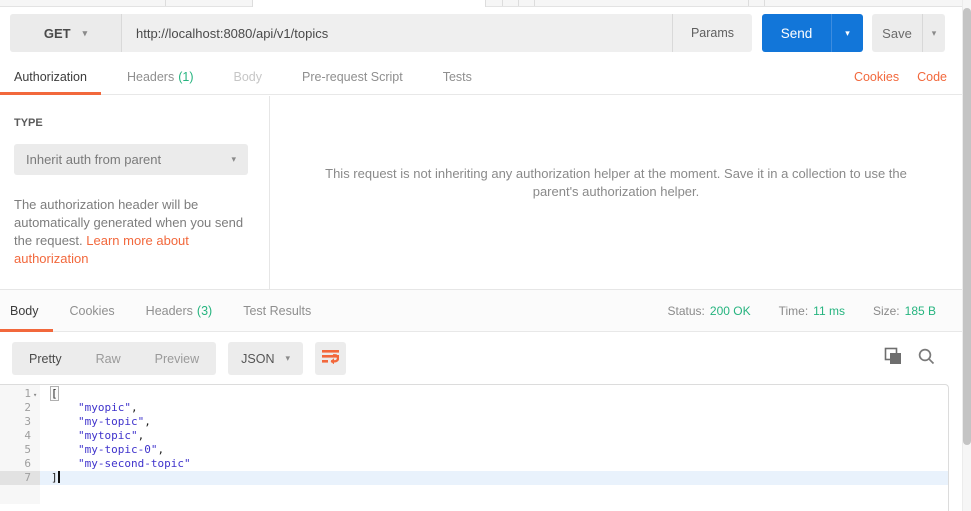 The image size is (971, 511). Describe the element at coordinates (50, 77) in the screenshot. I see `tab-authorization: Authorization` at that location.